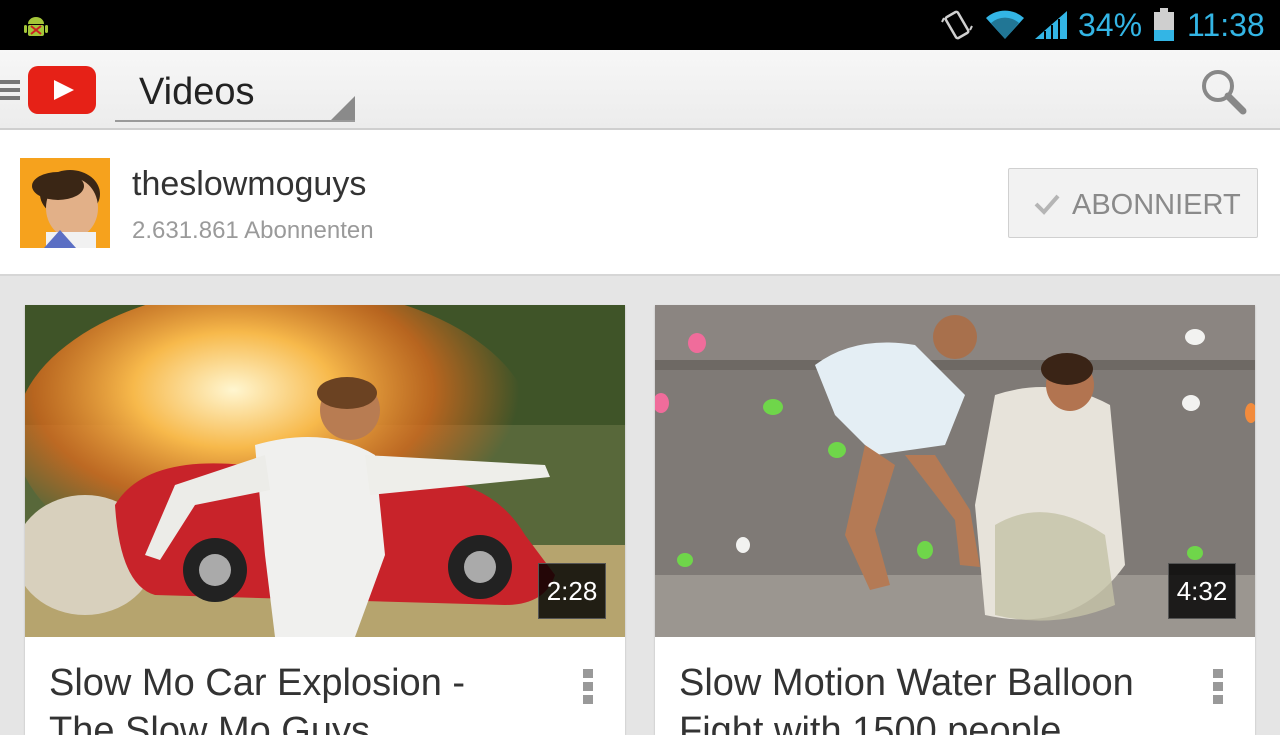  Describe the element at coordinates (284, 697) in the screenshot. I see `video-title: Slow Mo Car Explosion - The Slow Mo Guys` at that location.